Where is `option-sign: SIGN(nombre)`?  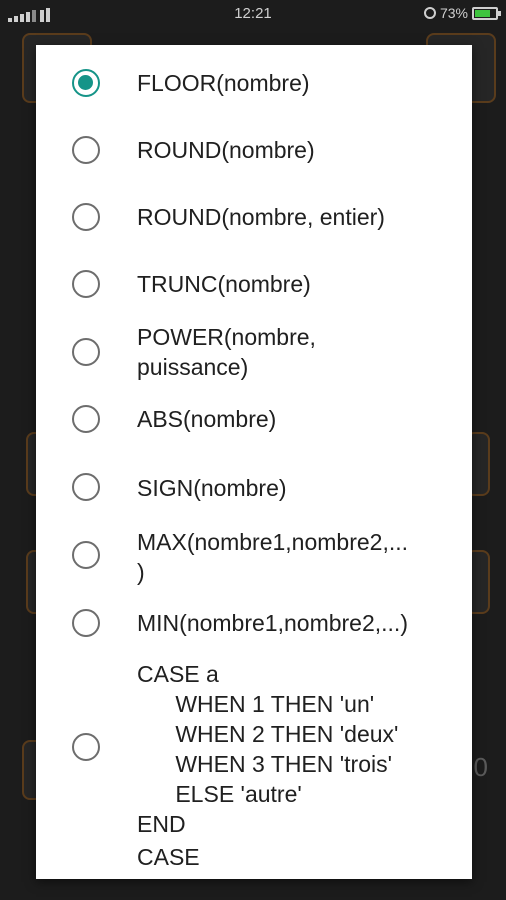 option-sign: SIGN(nombre) is located at coordinates (254, 486).